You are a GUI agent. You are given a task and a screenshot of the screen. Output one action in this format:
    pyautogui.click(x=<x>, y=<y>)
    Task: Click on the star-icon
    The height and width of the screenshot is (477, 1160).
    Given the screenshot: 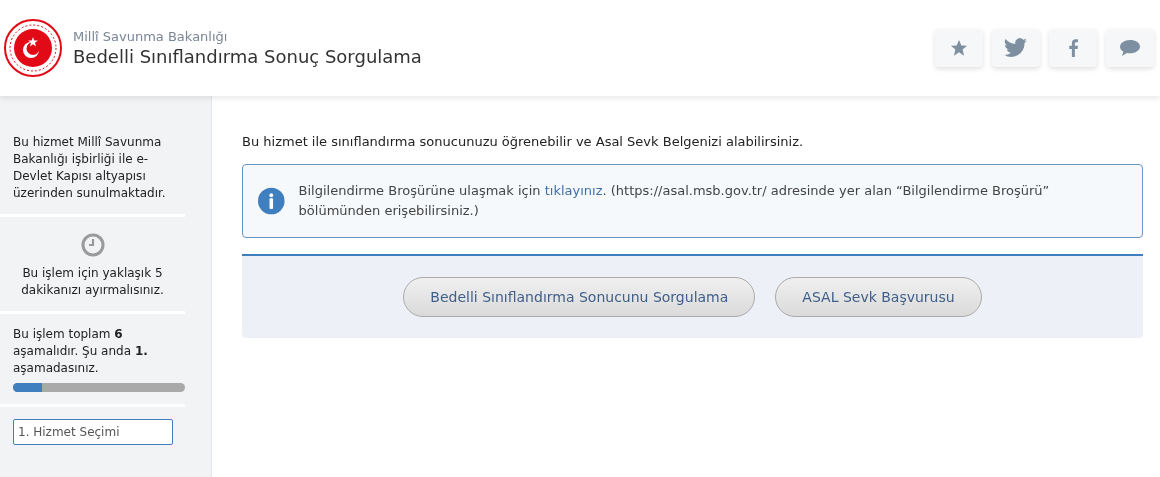 What is the action you would take?
    pyautogui.click(x=959, y=48)
    